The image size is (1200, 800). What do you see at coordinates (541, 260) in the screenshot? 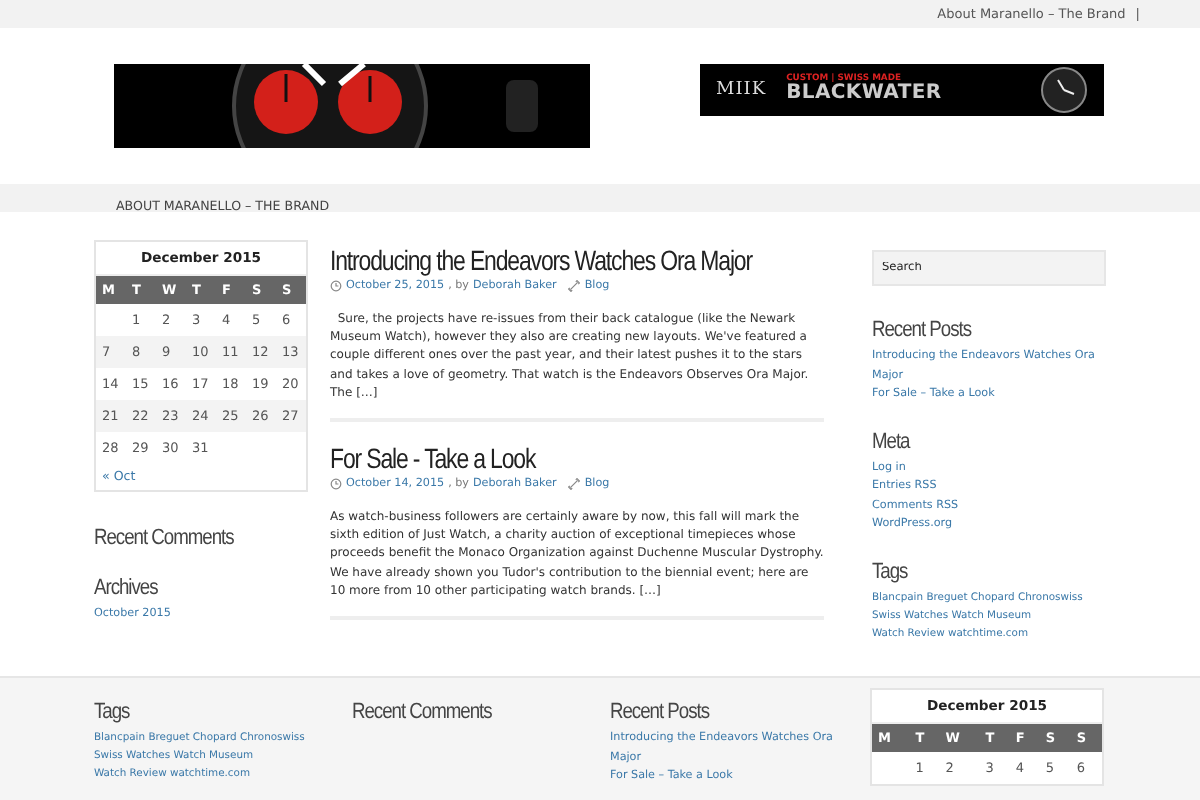
I see `post-title: Introducing the Endeavors Watches Ora Major` at bounding box center [541, 260].